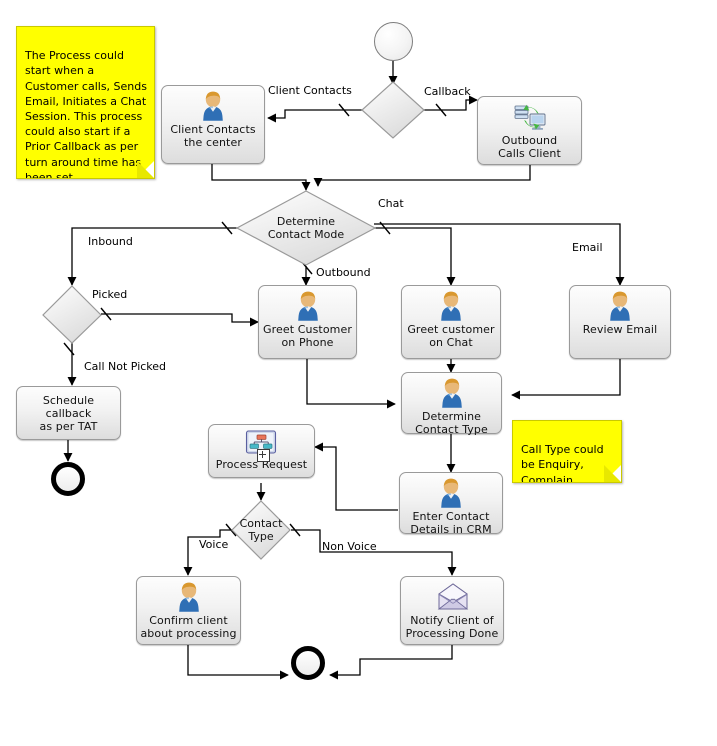 Image resolution: width=717 pixels, height=746 pixels. I want to click on task-label: Confirm client about processing, so click(188, 627).